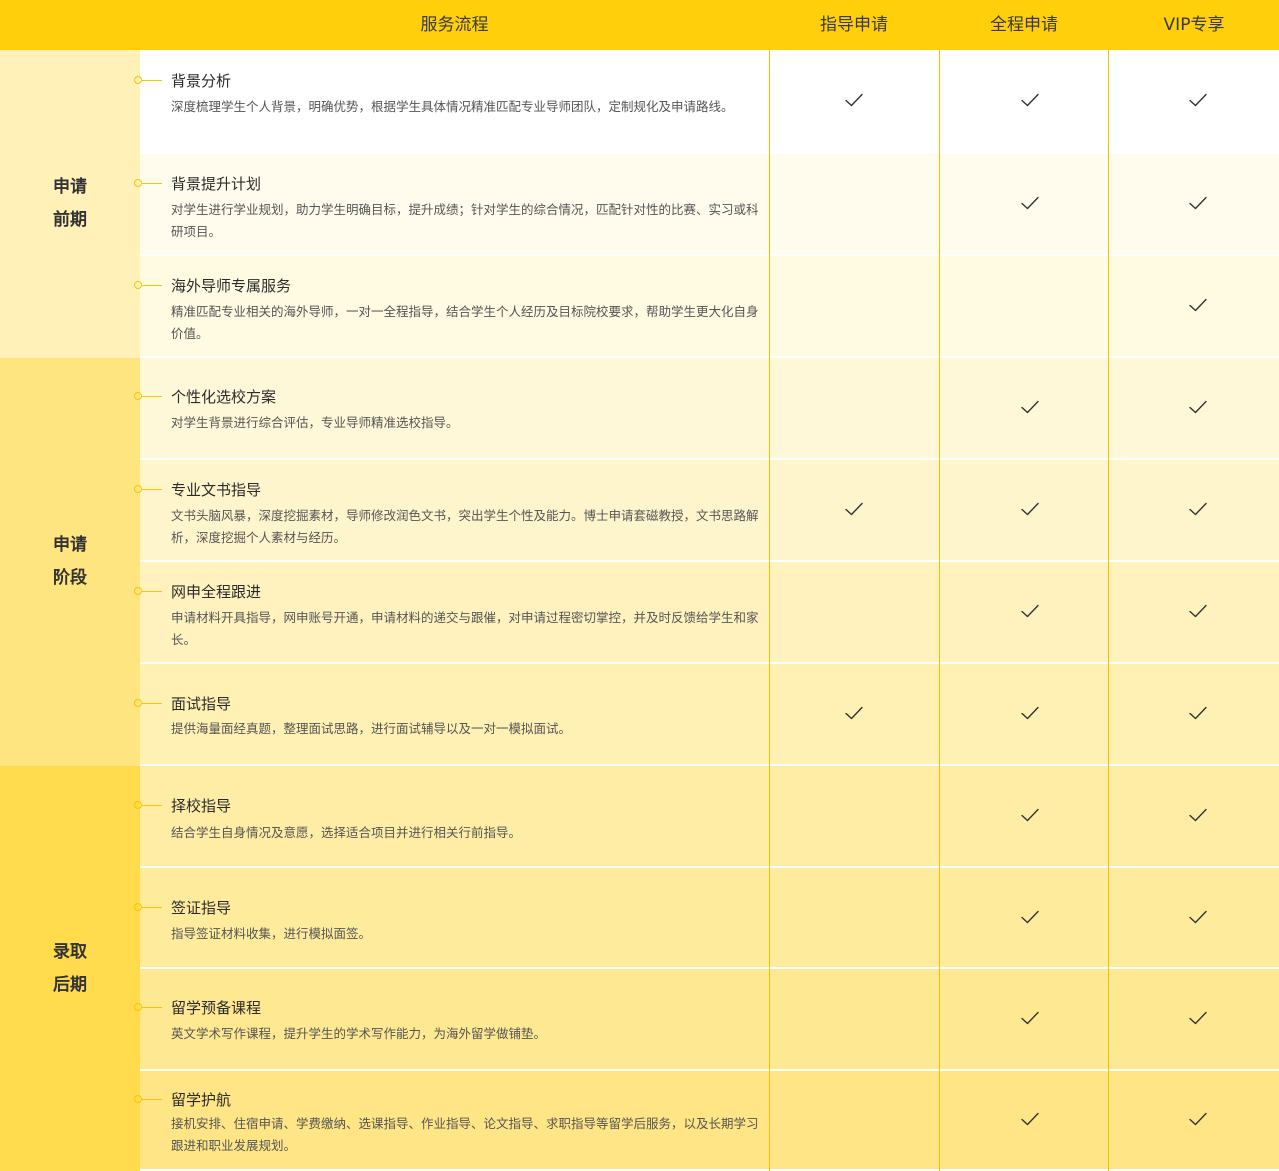 The height and width of the screenshot is (1171, 1279). Describe the element at coordinates (216, 490) in the screenshot. I see `service-title: 专业文书指导` at that location.